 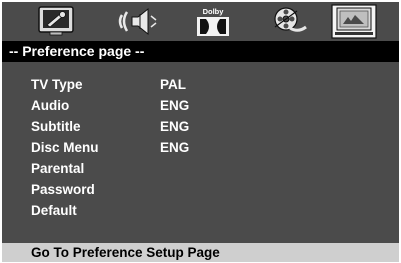 What do you see at coordinates (213, 21) in the screenshot?
I see `dolby-digital-setup-icon: Dolby` at bounding box center [213, 21].